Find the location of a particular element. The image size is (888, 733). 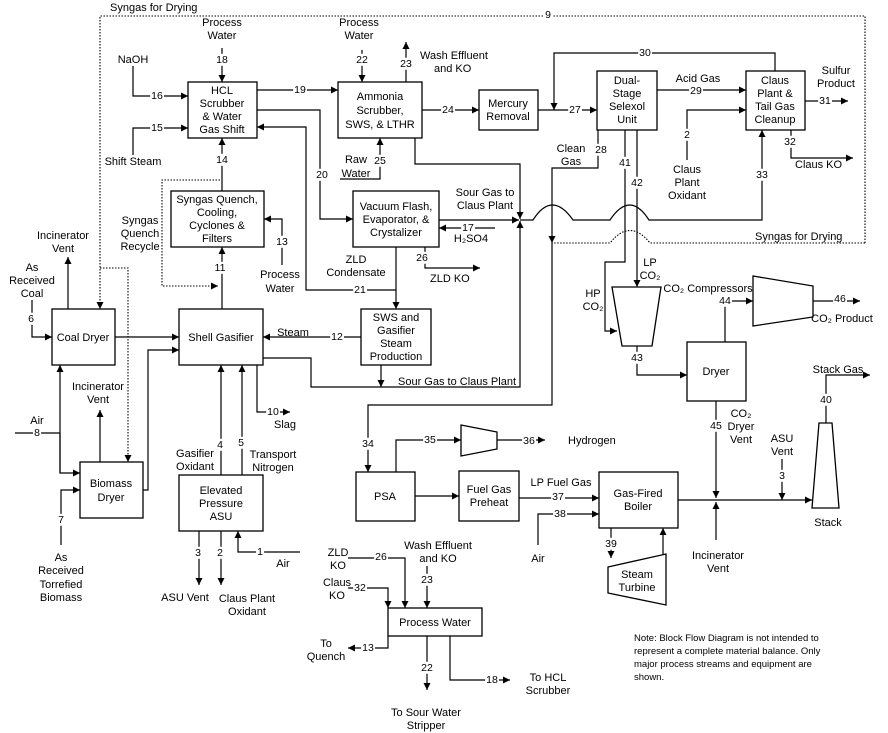

label: Slag is located at coordinates (285, 425).